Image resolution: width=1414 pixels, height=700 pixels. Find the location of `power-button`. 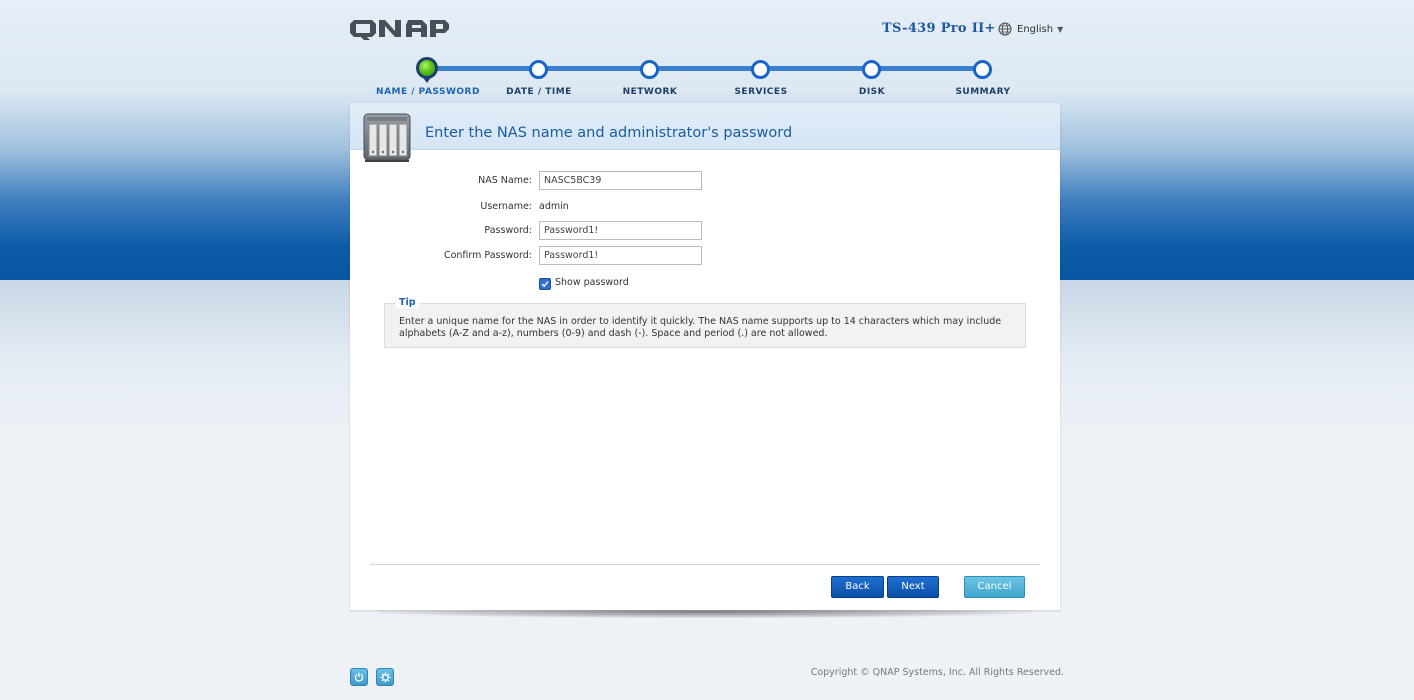

power-button is located at coordinates (359, 677).